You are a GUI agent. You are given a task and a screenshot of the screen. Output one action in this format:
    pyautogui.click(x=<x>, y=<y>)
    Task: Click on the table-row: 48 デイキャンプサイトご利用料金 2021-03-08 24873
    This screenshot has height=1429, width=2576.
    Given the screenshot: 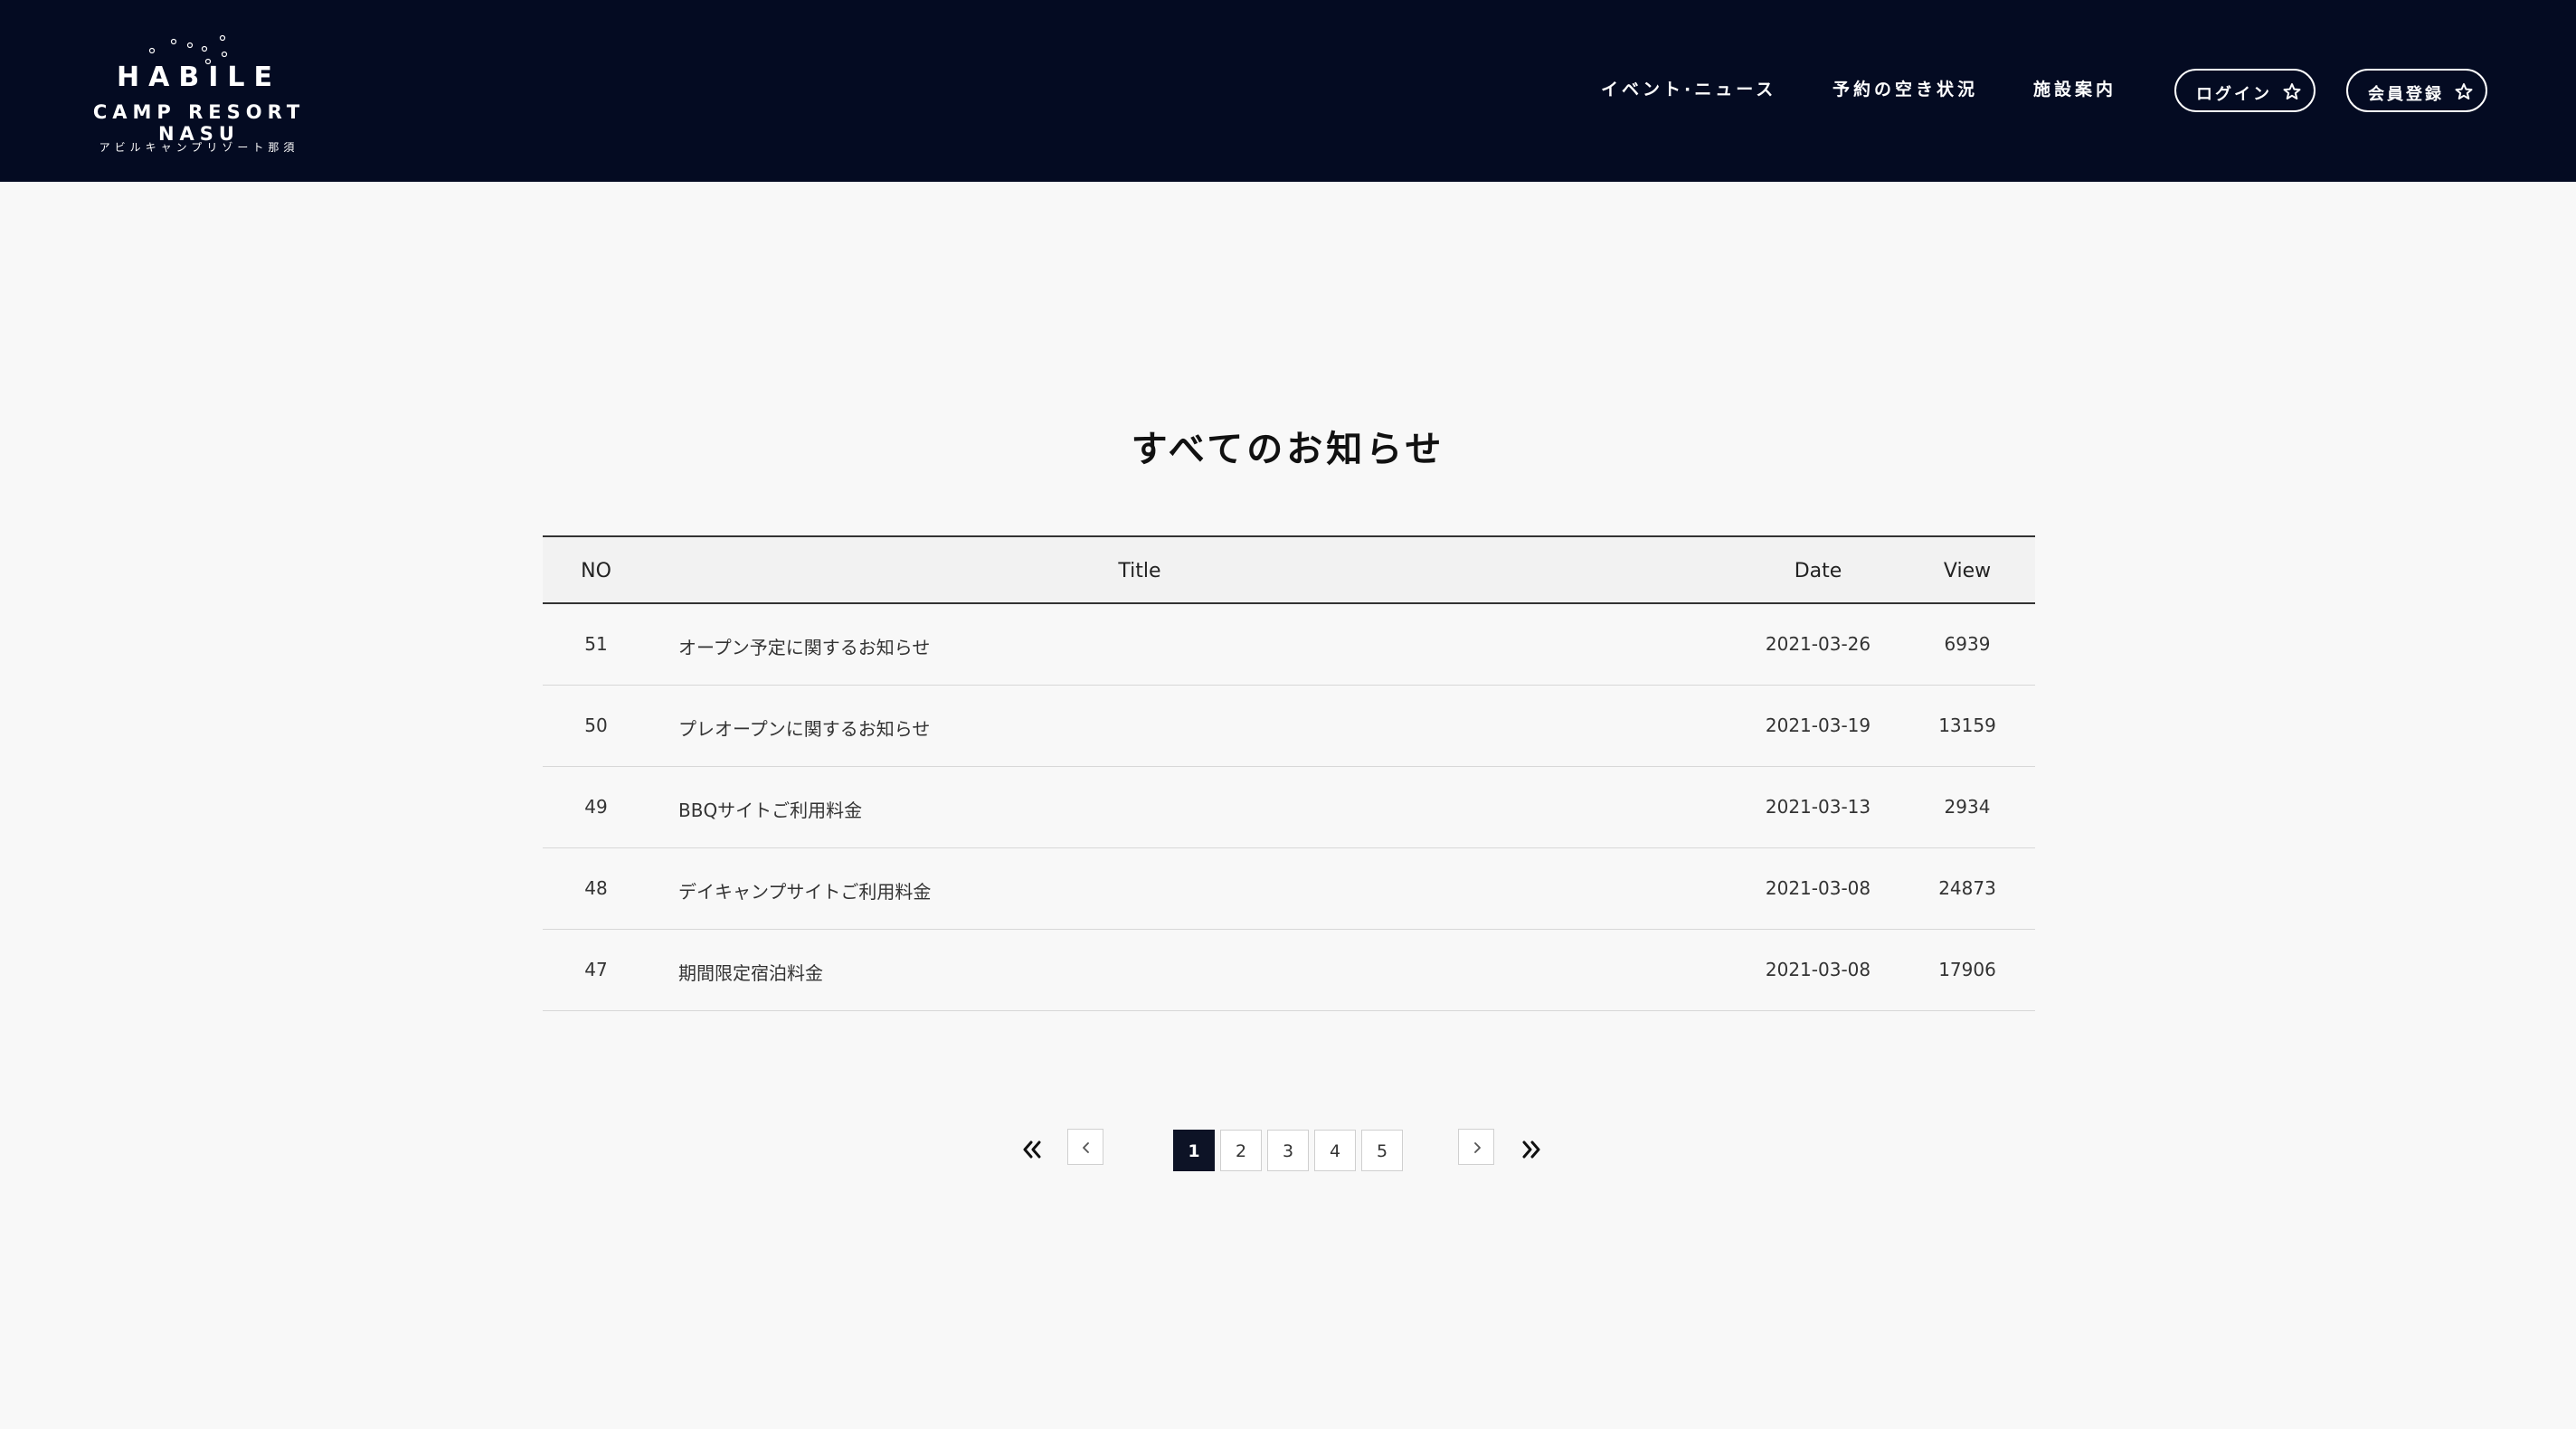 What is the action you would take?
    pyautogui.click(x=1289, y=889)
    